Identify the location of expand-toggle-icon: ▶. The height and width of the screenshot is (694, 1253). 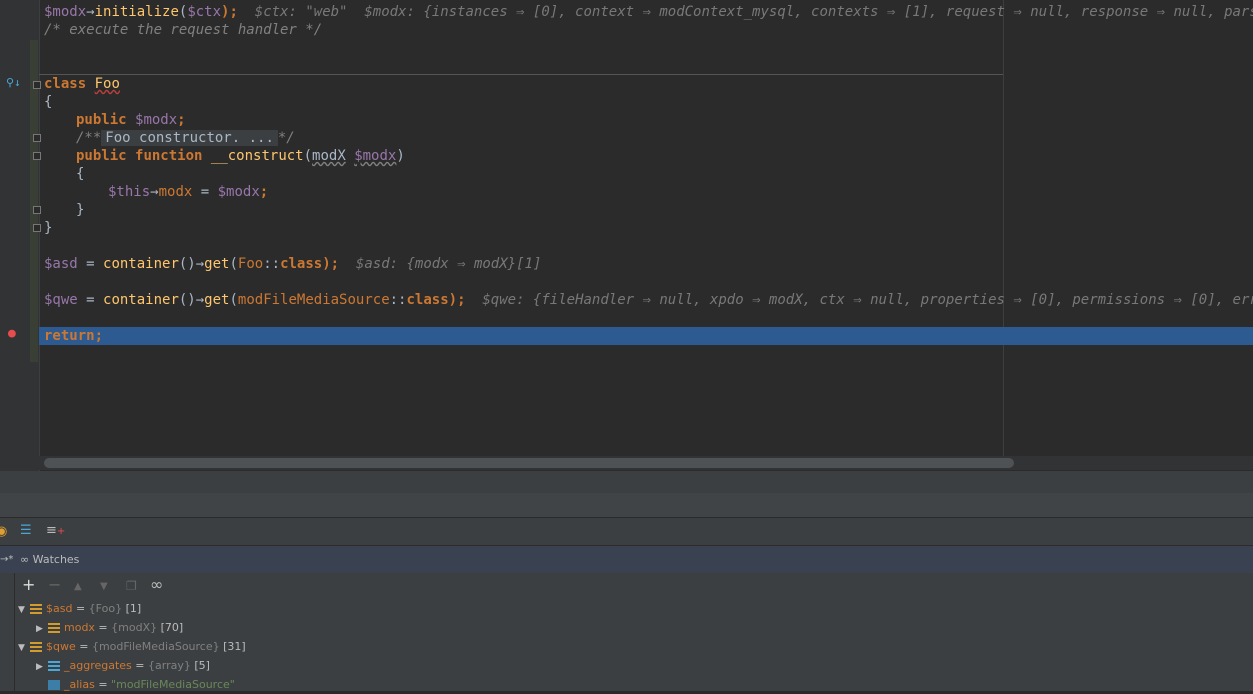
(42, 667).